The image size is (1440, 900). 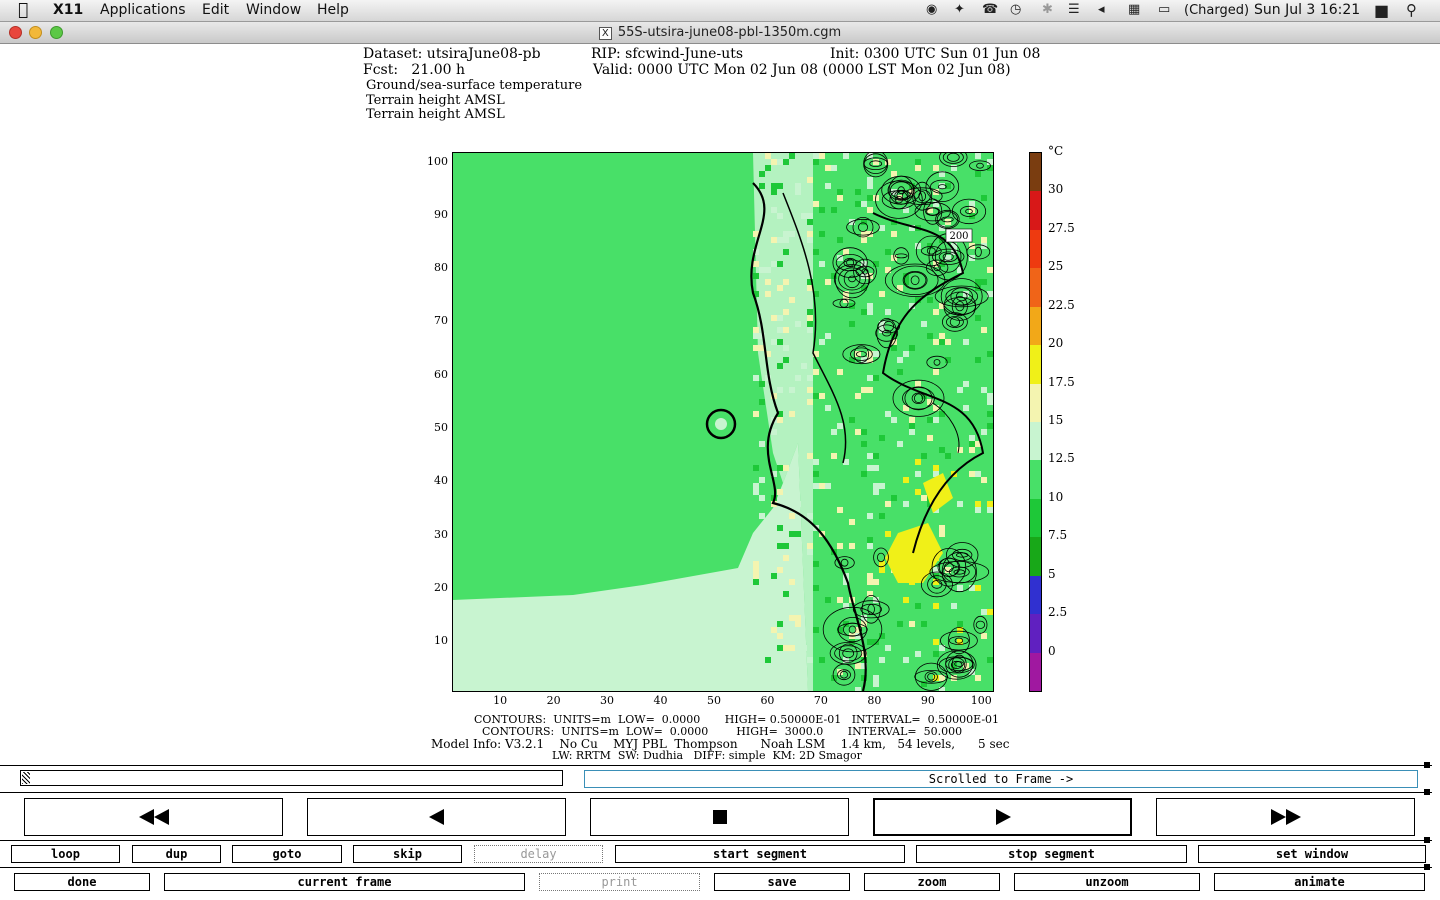 I want to click on zoom-button: zoom, so click(x=932, y=882).